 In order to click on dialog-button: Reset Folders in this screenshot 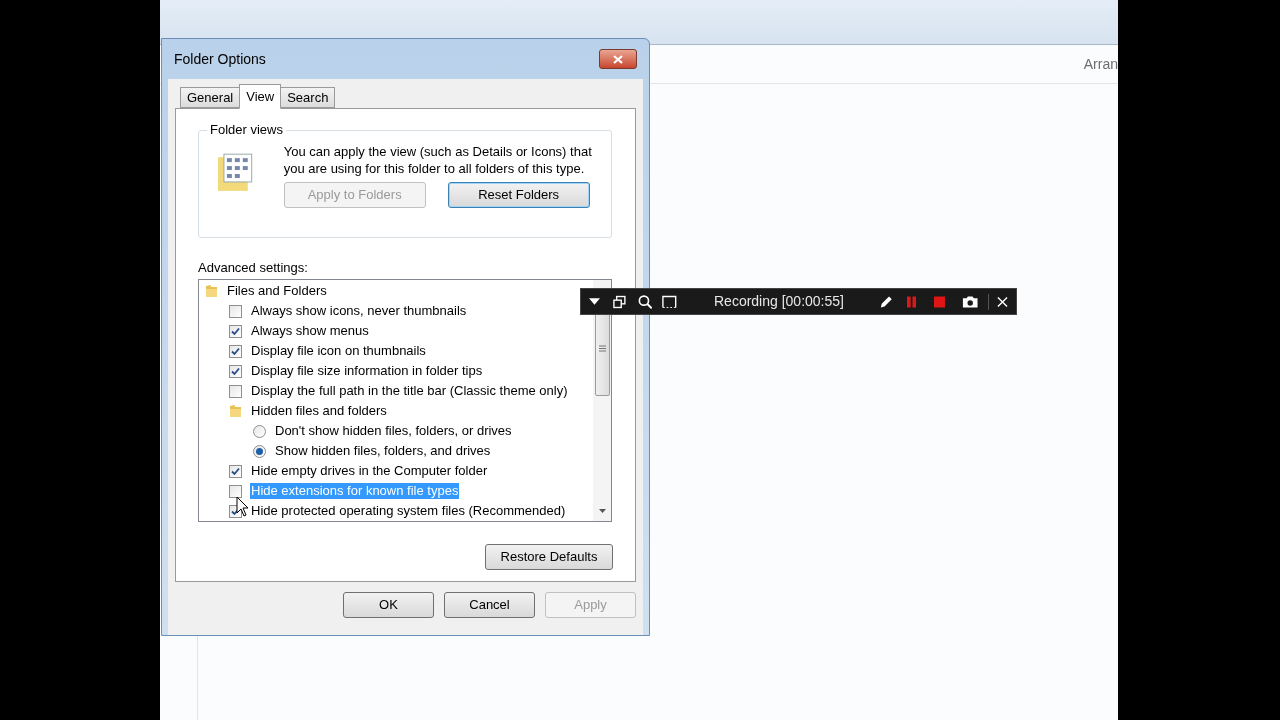, I will do `click(518, 195)`.